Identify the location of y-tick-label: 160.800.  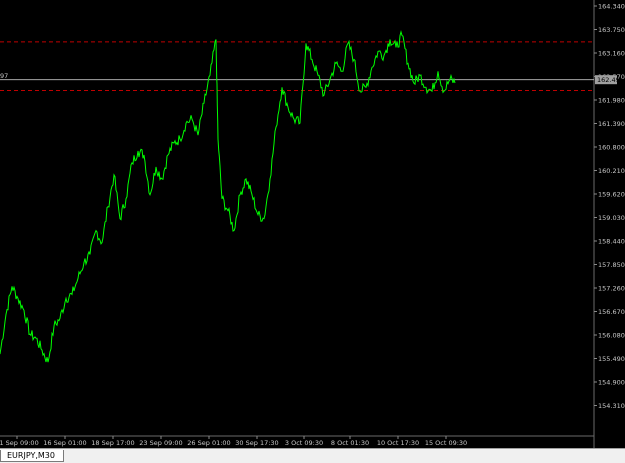
(611, 147).